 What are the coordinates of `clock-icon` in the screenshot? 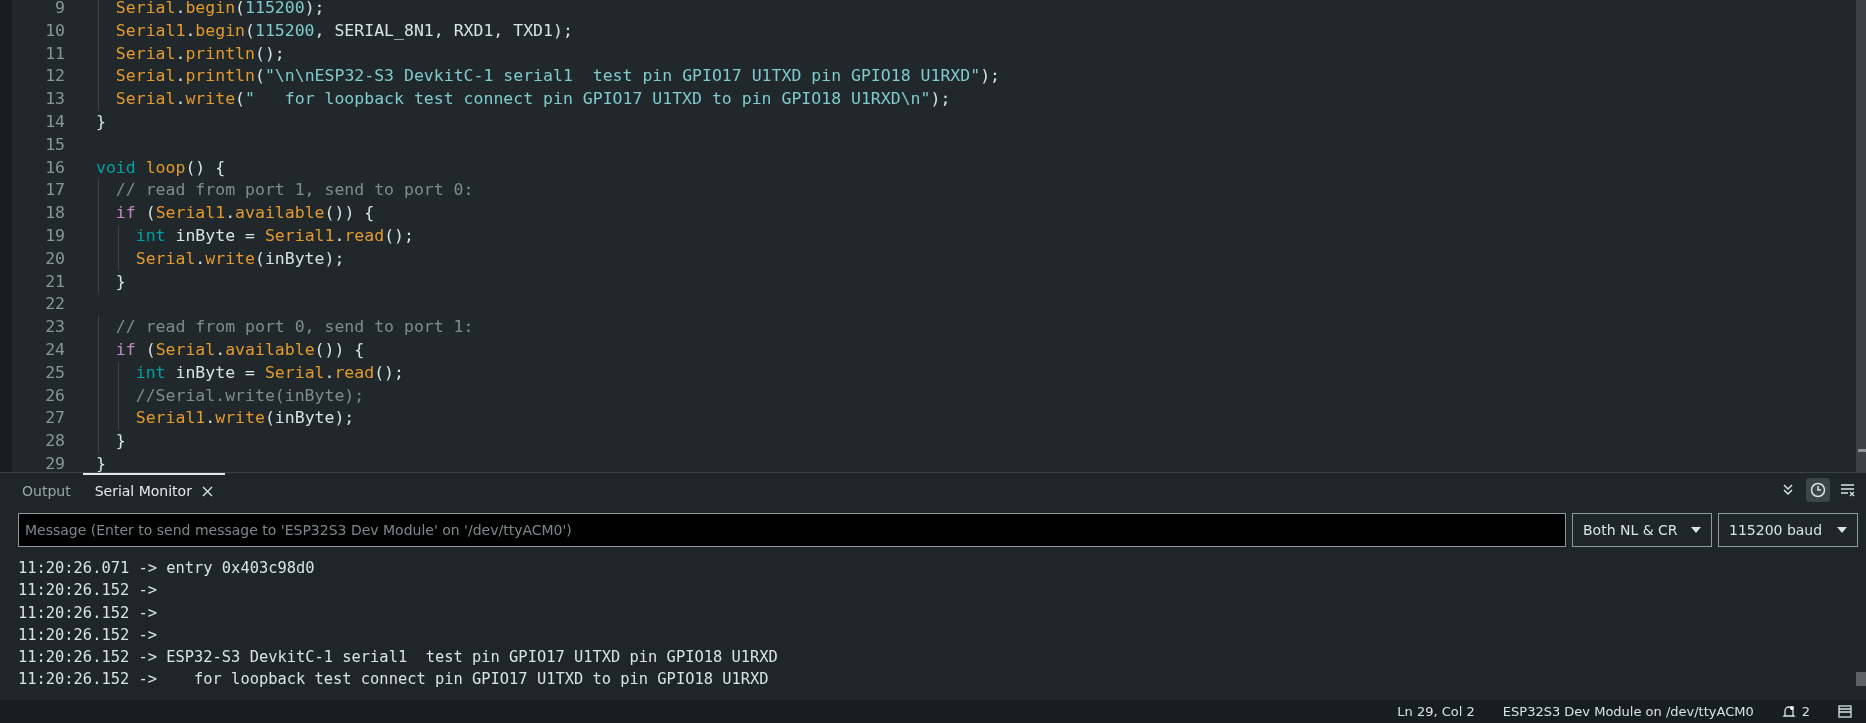 It's located at (1818, 490).